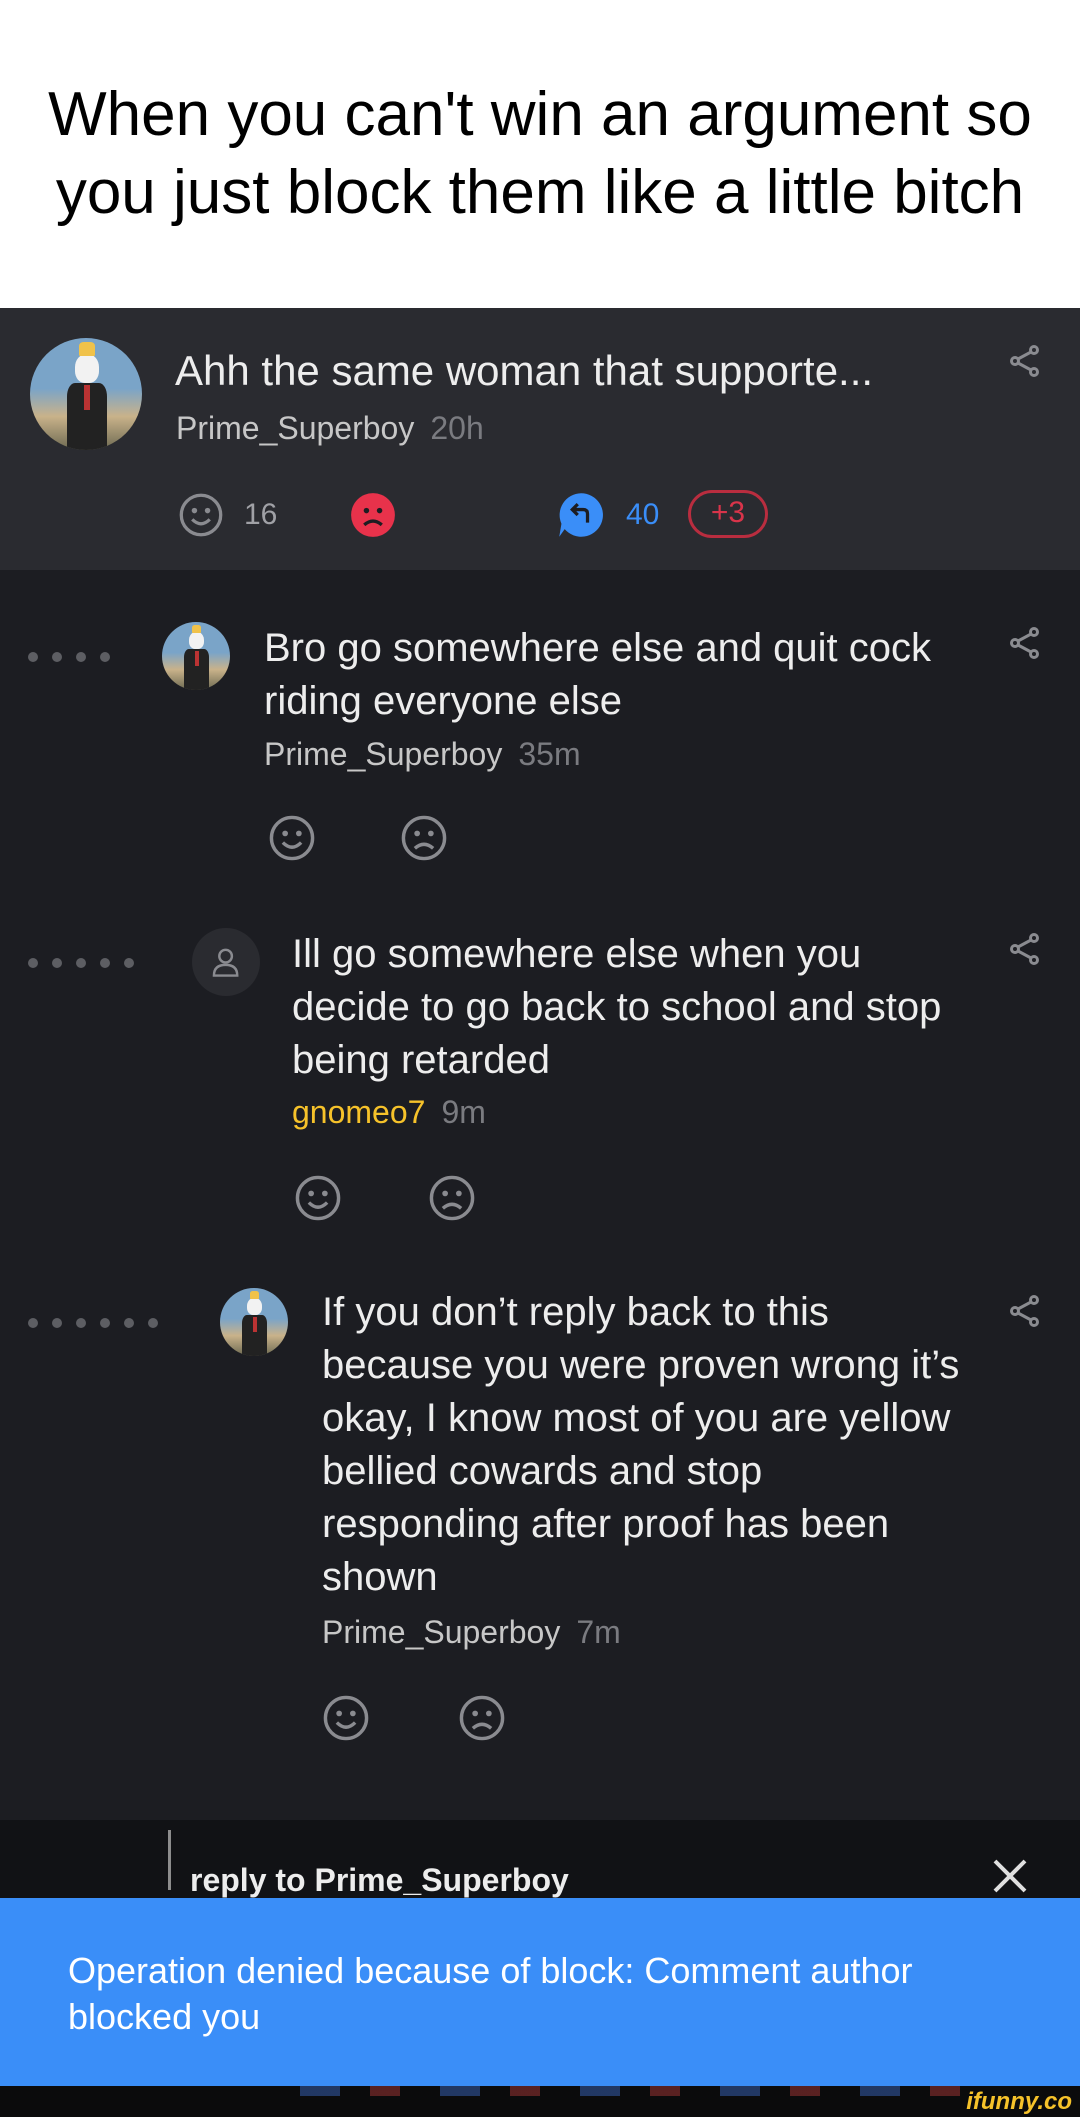 The height and width of the screenshot is (2117, 1080). Describe the element at coordinates (379, 1880) in the screenshot. I see `reply-to-label: reply to Prime_Superboy` at that location.